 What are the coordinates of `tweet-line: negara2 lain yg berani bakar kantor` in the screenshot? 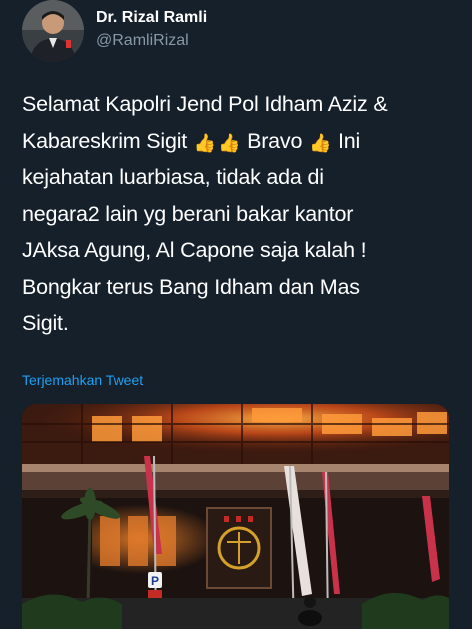 It's located at (188, 213).